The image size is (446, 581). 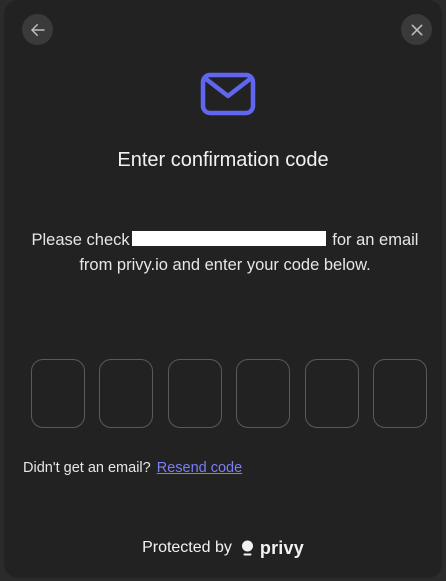 I want to click on footer: Protected by privy, so click(x=223, y=548).